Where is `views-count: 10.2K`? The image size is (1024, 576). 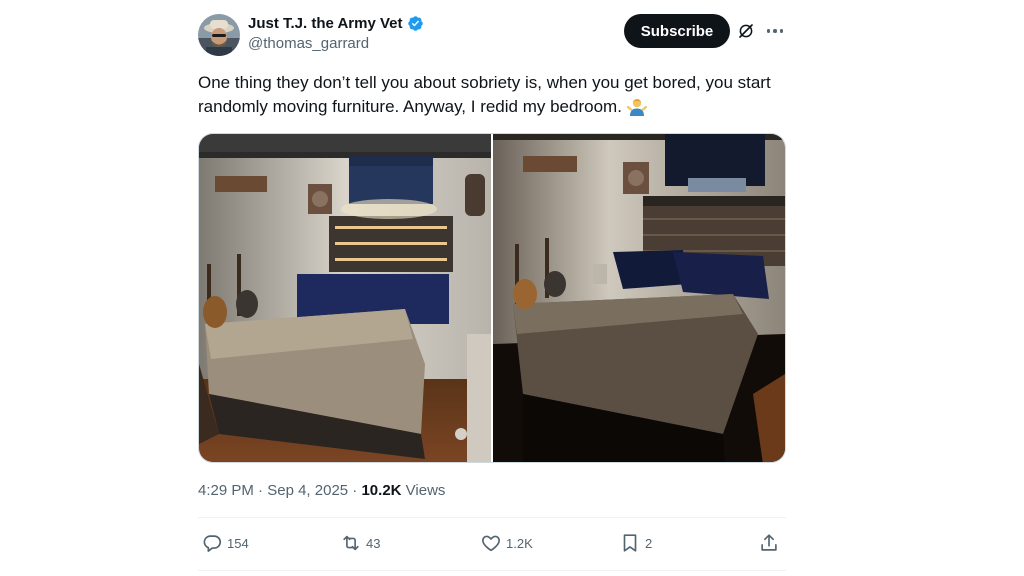
views-count: 10.2K is located at coordinates (381, 490).